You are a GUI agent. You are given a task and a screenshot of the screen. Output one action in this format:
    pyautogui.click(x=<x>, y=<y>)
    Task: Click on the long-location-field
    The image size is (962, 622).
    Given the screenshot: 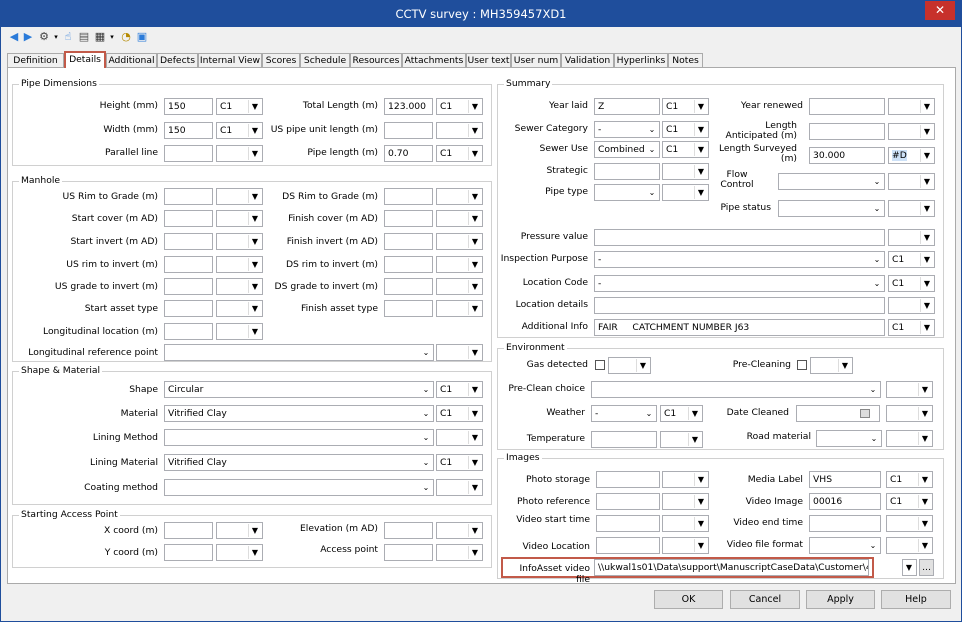 What is the action you would take?
    pyautogui.click(x=188, y=331)
    